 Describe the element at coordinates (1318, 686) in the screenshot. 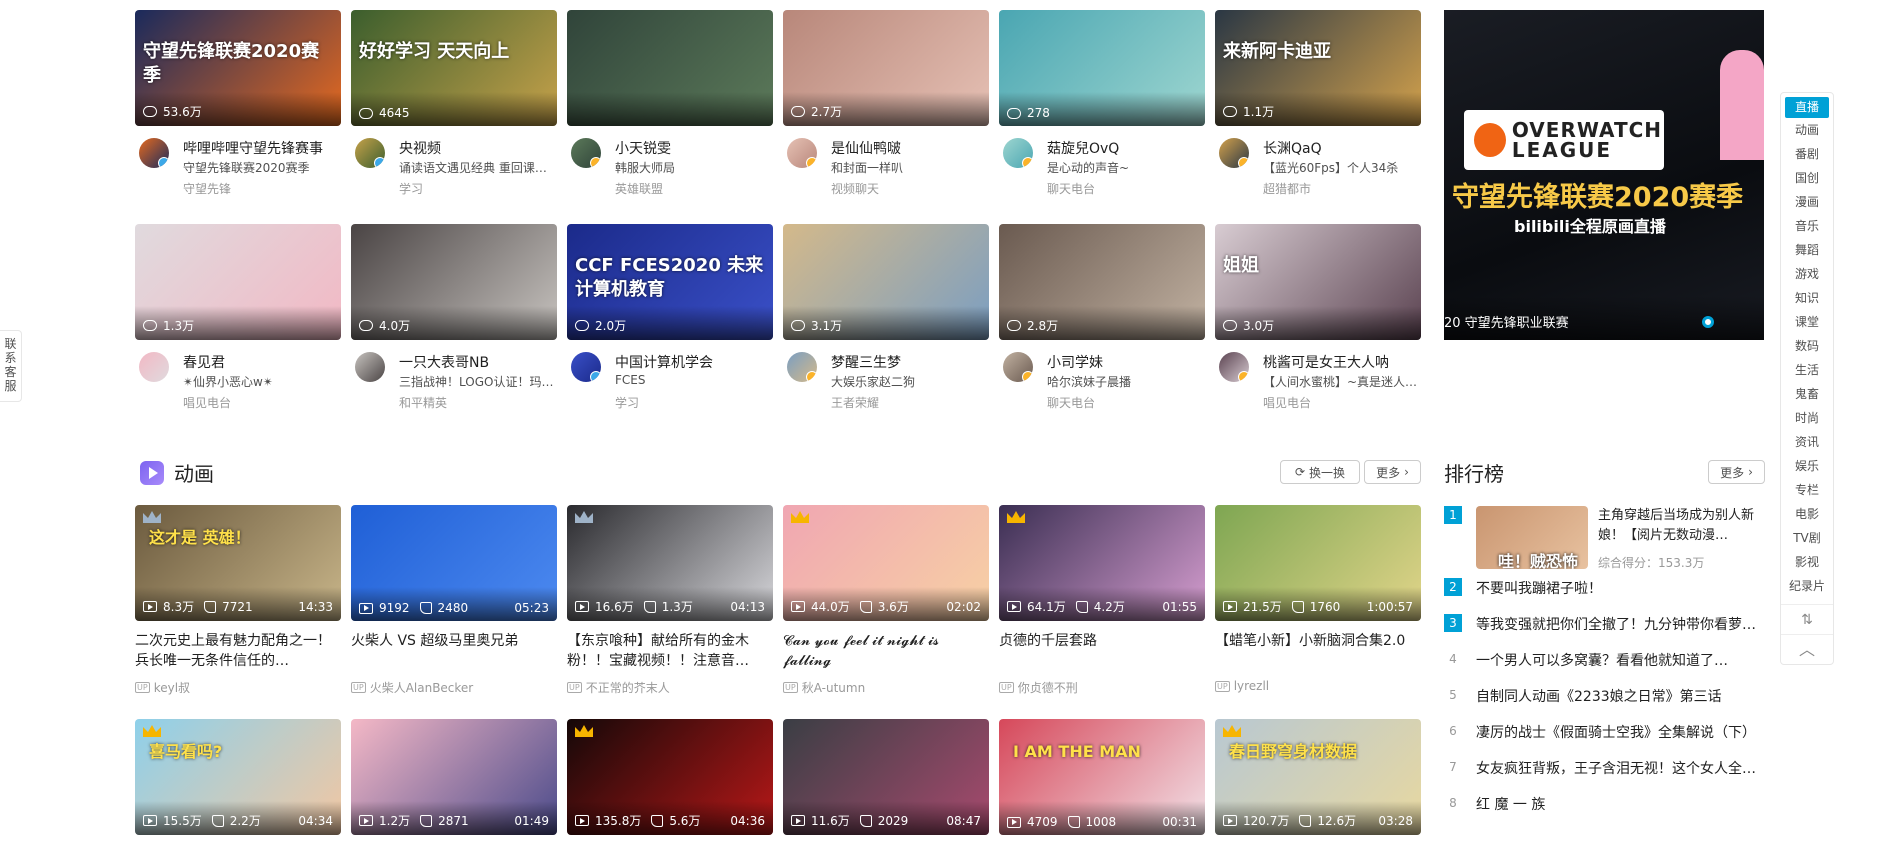

I see `video-uploader: UP lyrezll` at that location.